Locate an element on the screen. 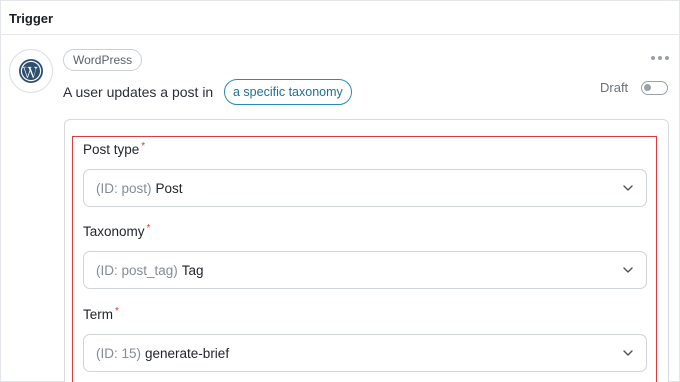 The height and width of the screenshot is (382, 680). taxonomy-label-text: Taxonomy is located at coordinates (114, 231).